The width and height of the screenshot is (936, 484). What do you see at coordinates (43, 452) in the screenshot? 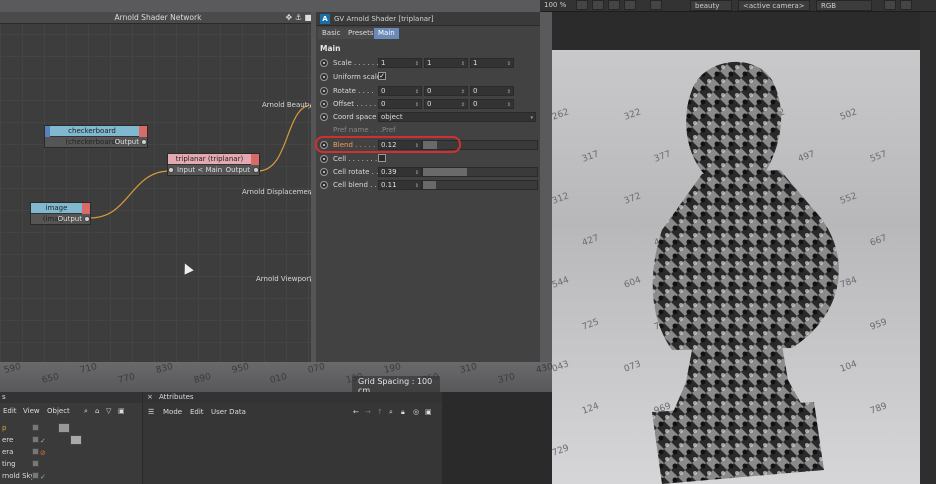
I see `no-render-icon: ⊘` at bounding box center [43, 452].